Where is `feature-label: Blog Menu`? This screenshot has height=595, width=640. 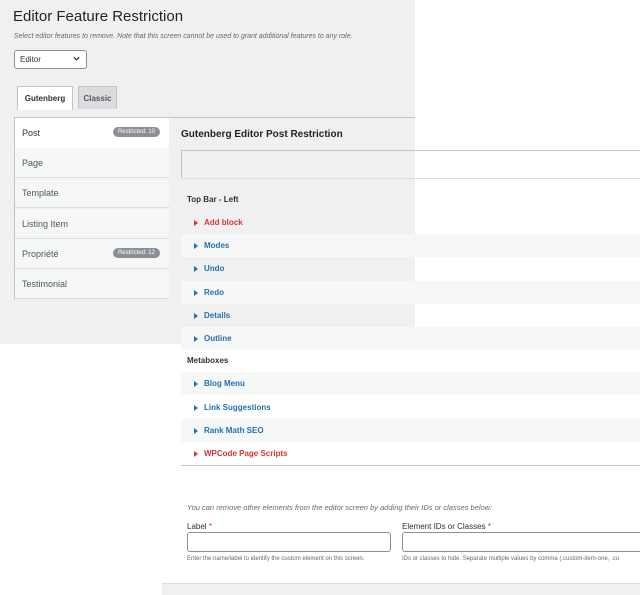 feature-label: Blog Menu is located at coordinates (224, 383).